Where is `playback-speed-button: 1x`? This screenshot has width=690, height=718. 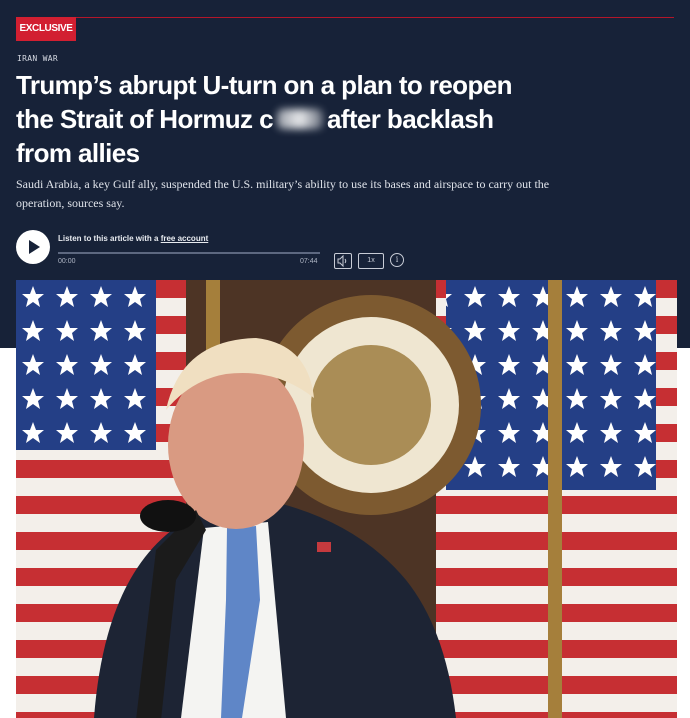
playback-speed-button: 1x is located at coordinates (371, 261).